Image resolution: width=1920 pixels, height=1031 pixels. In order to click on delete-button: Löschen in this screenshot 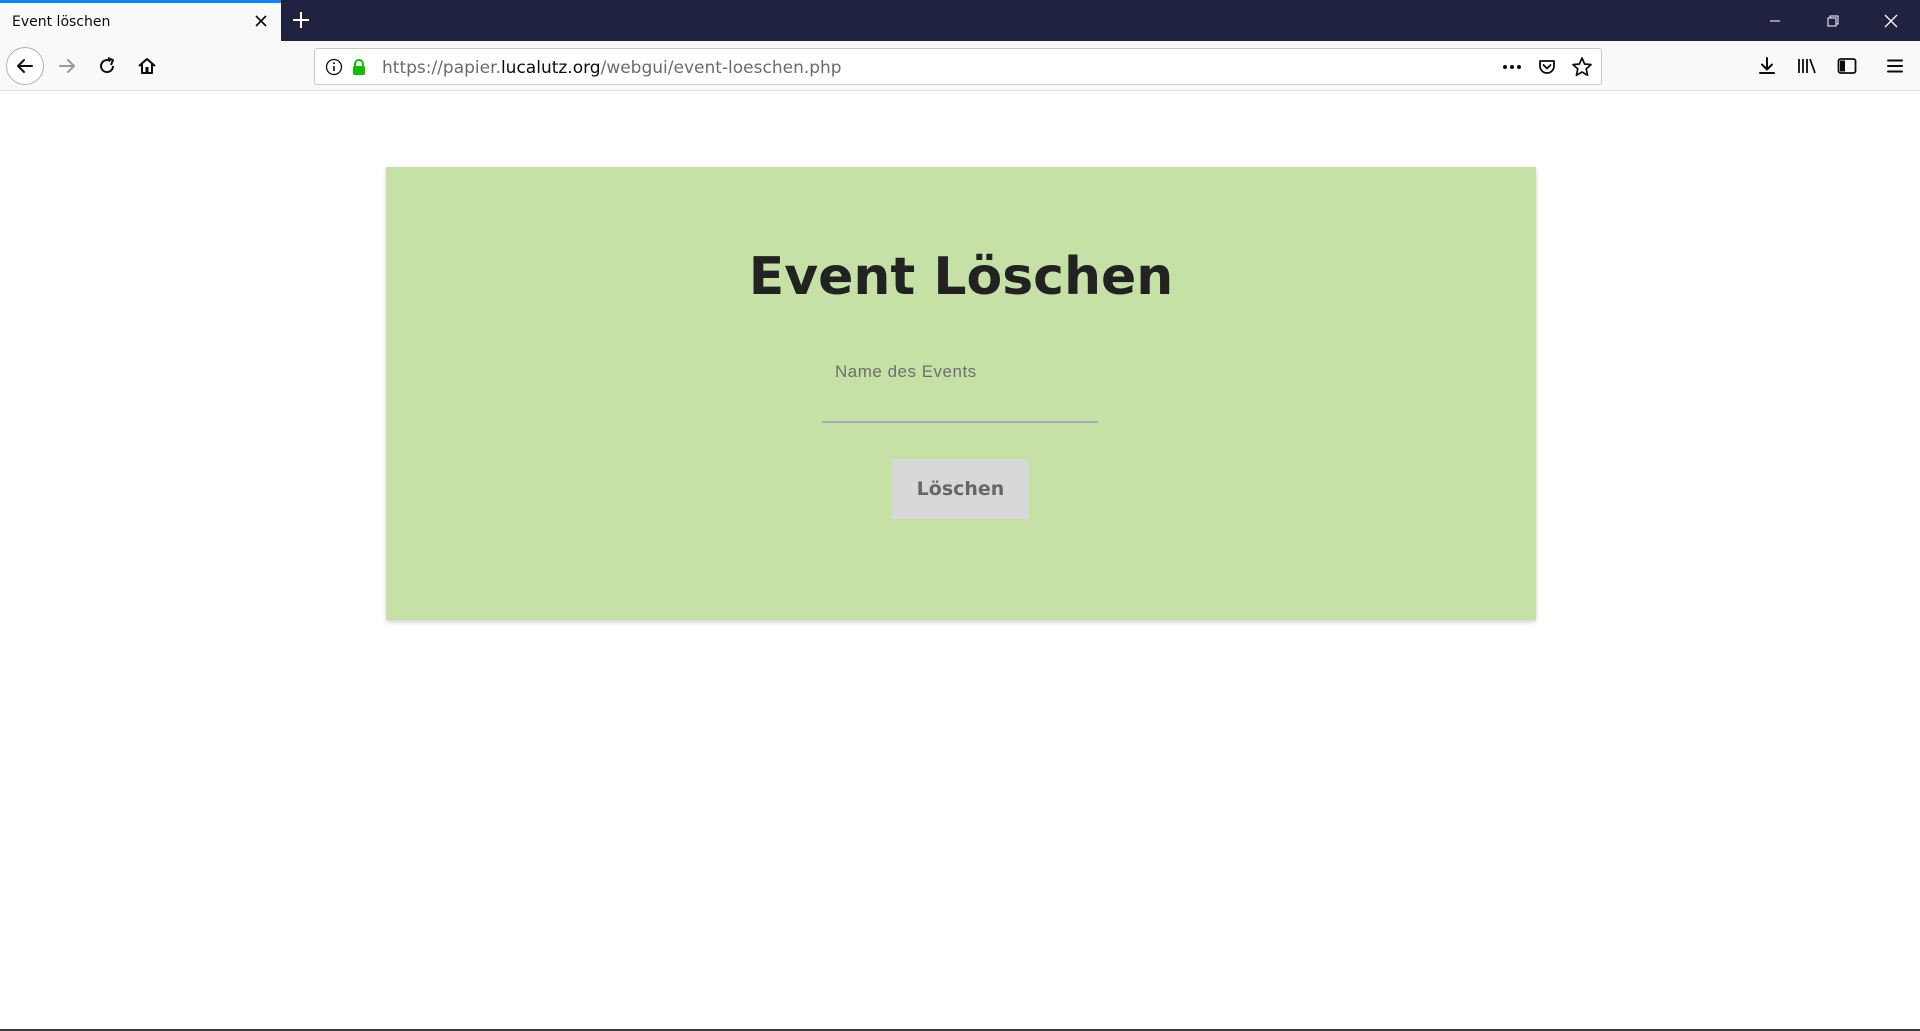, I will do `click(960, 489)`.